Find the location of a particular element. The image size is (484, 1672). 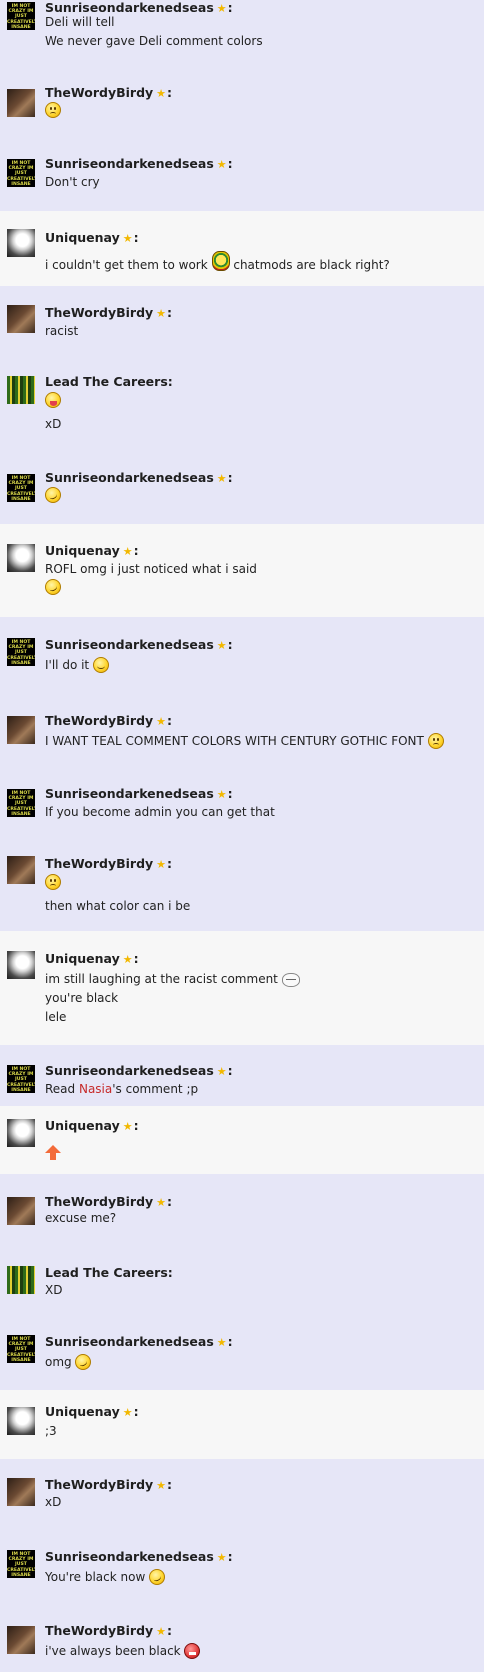

chat-message: Lead The Careers: XD is located at coordinates (242, 1293).